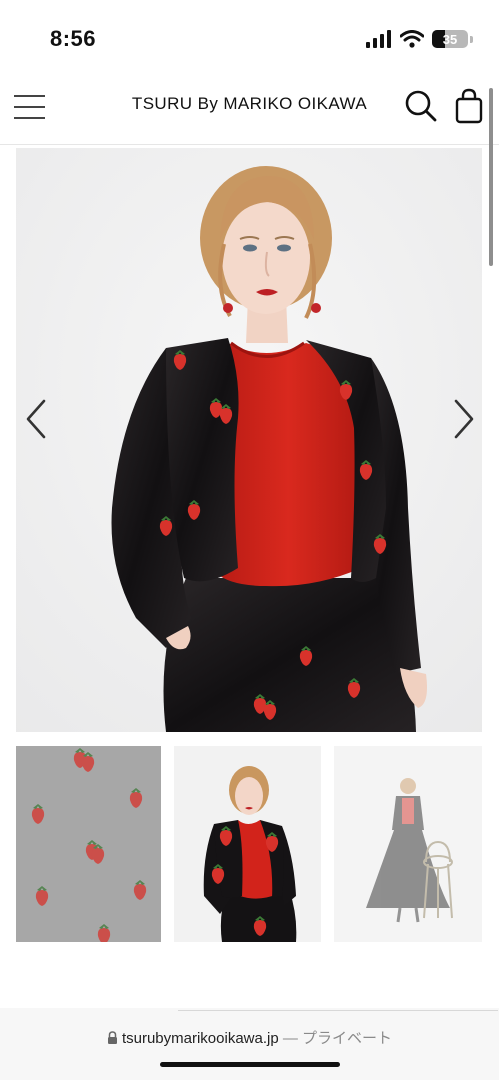 The image size is (499, 1080). Describe the element at coordinates (491, 177) in the screenshot. I see `page-scrollbar` at that location.